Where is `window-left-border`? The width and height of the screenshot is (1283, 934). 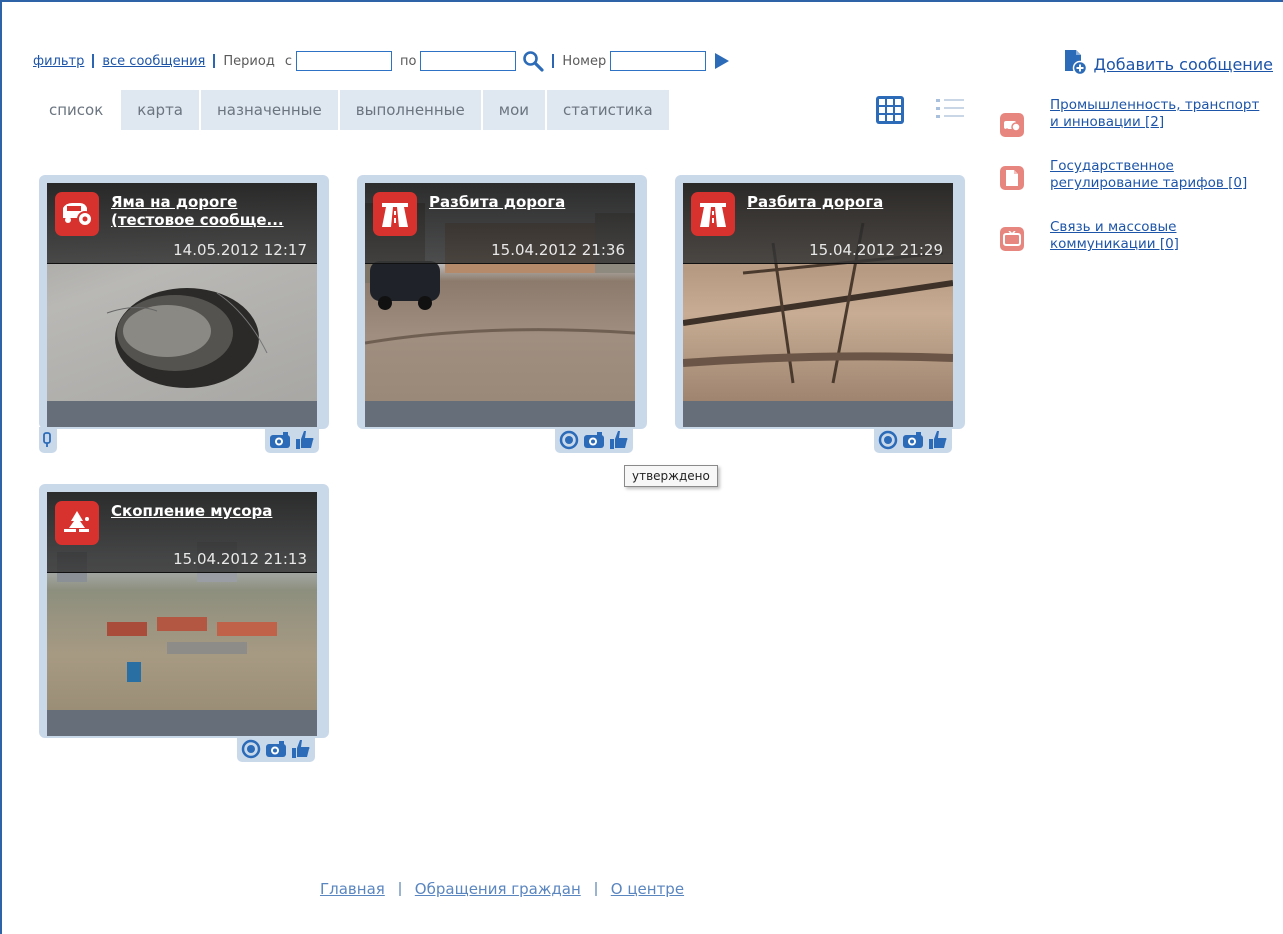
window-left-border is located at coordinates (1, 467).